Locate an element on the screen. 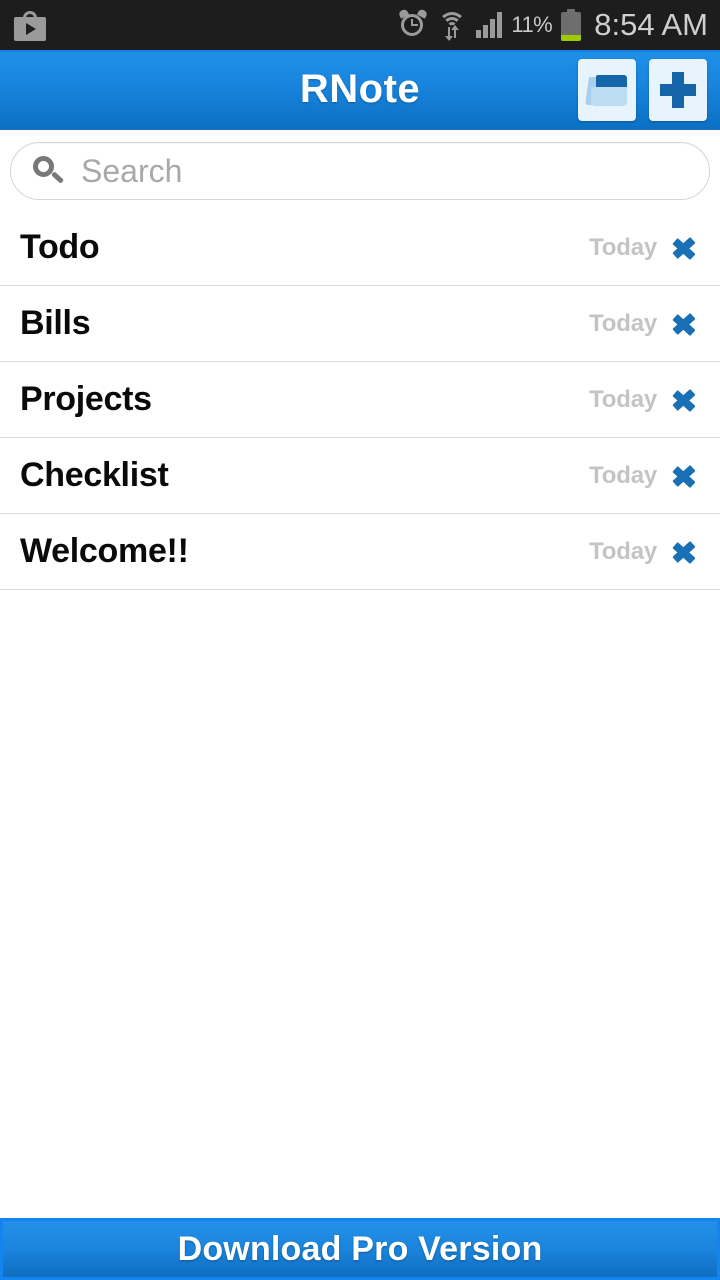  battery-percent-label: 11% is located at coordinates (532, 24).